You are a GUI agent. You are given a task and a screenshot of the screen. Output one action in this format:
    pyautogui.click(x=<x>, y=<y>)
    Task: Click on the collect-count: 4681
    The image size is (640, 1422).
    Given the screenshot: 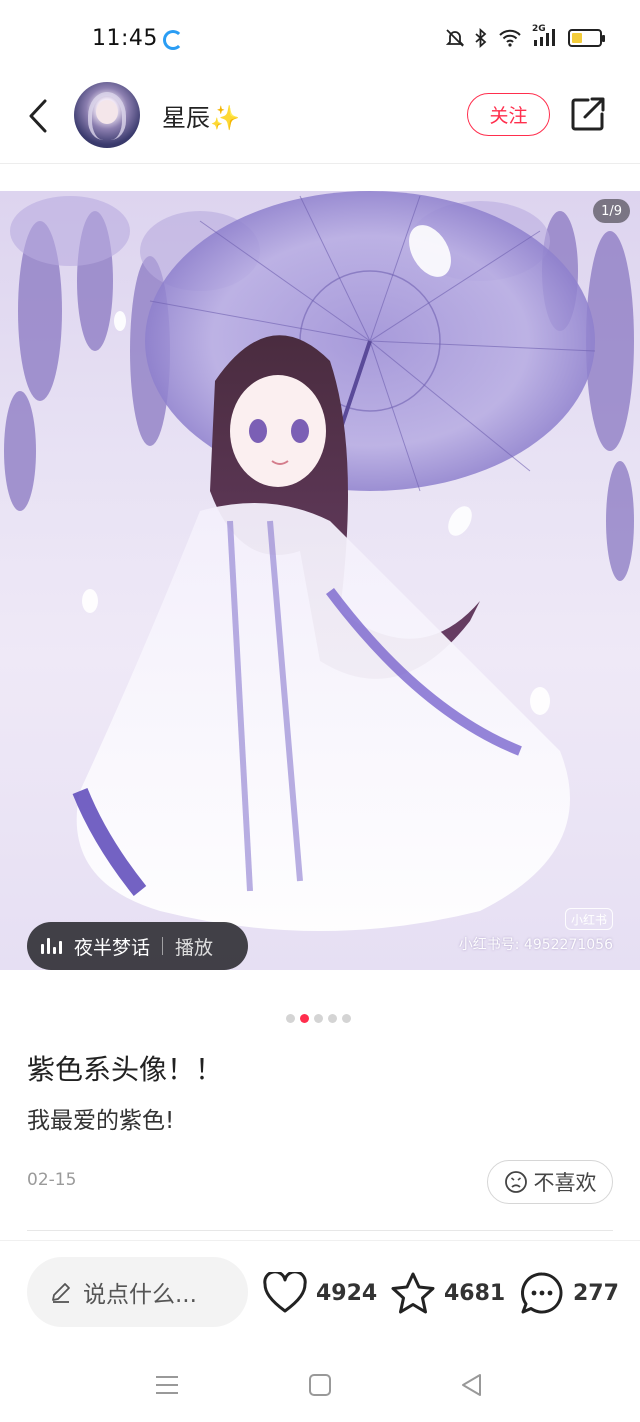 What is the action you would take?
    pyautogui.click(x=475, y=1293)
    